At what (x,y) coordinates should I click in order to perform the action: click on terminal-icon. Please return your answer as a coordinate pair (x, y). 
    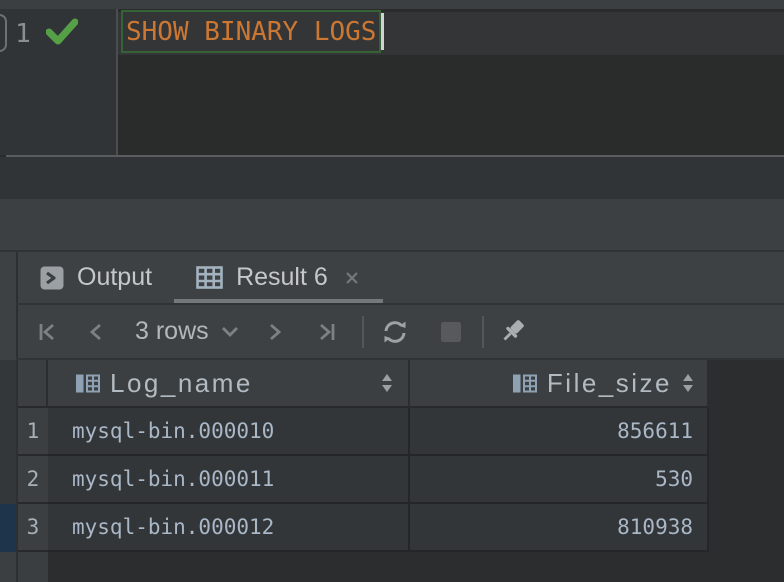
    Looking at the image, I should click on (52, 278).